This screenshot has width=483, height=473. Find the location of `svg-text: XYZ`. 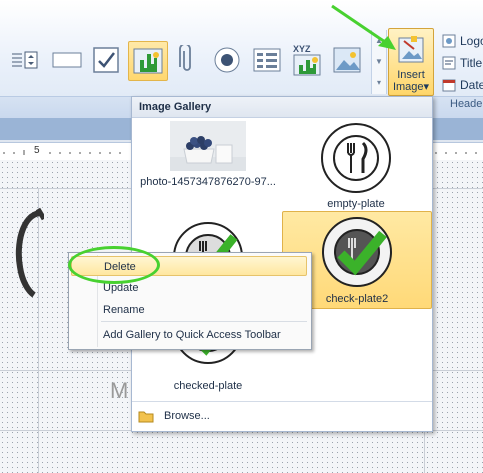

svg-text: XYZ is located at coordinates (302, 49).